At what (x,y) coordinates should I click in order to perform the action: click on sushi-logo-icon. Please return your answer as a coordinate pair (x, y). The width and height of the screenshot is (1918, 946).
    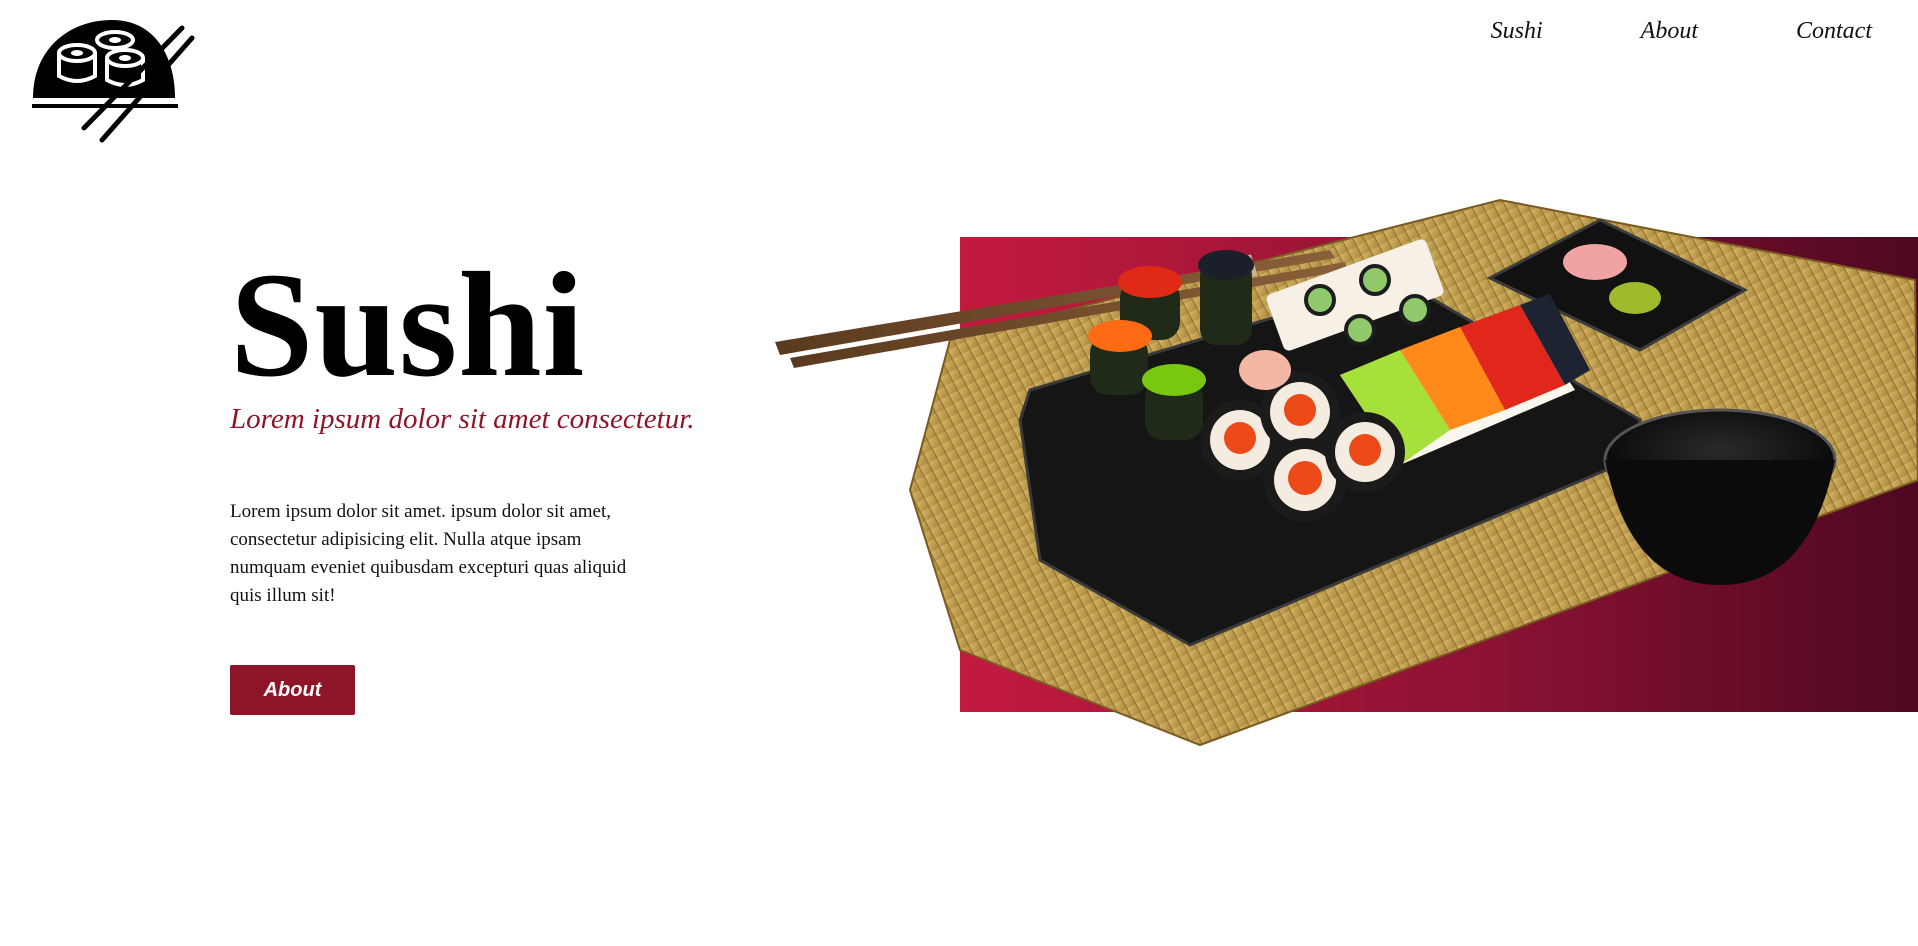
    Looking at the image, I should click on (113, 81).